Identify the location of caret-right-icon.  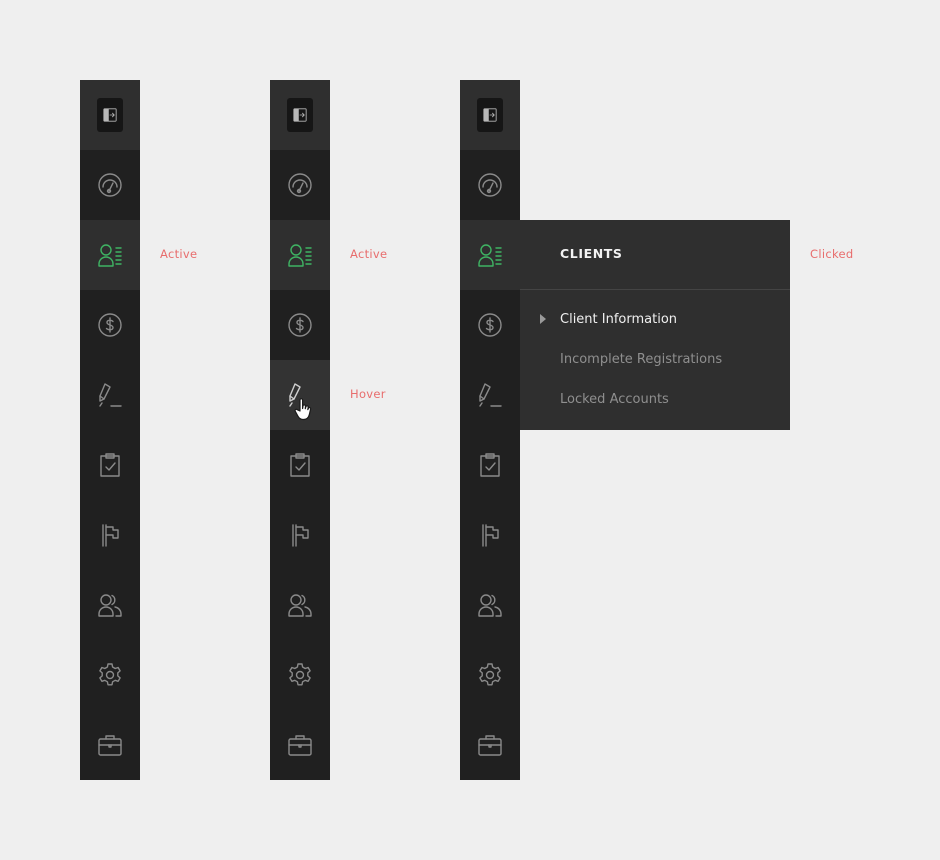
(543, 319).